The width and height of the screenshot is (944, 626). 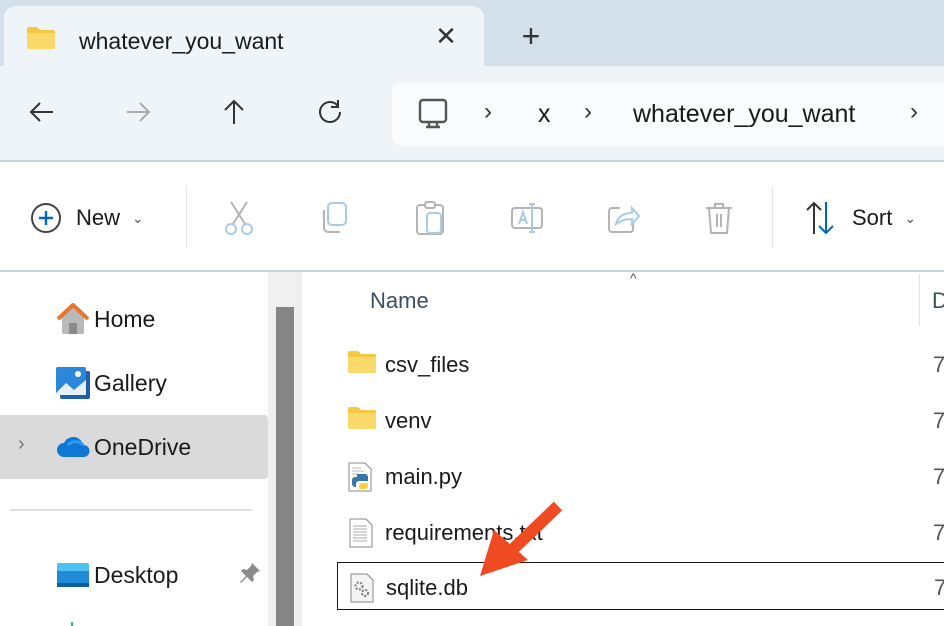 I want to click on back-button, so click(x=42, y=112).